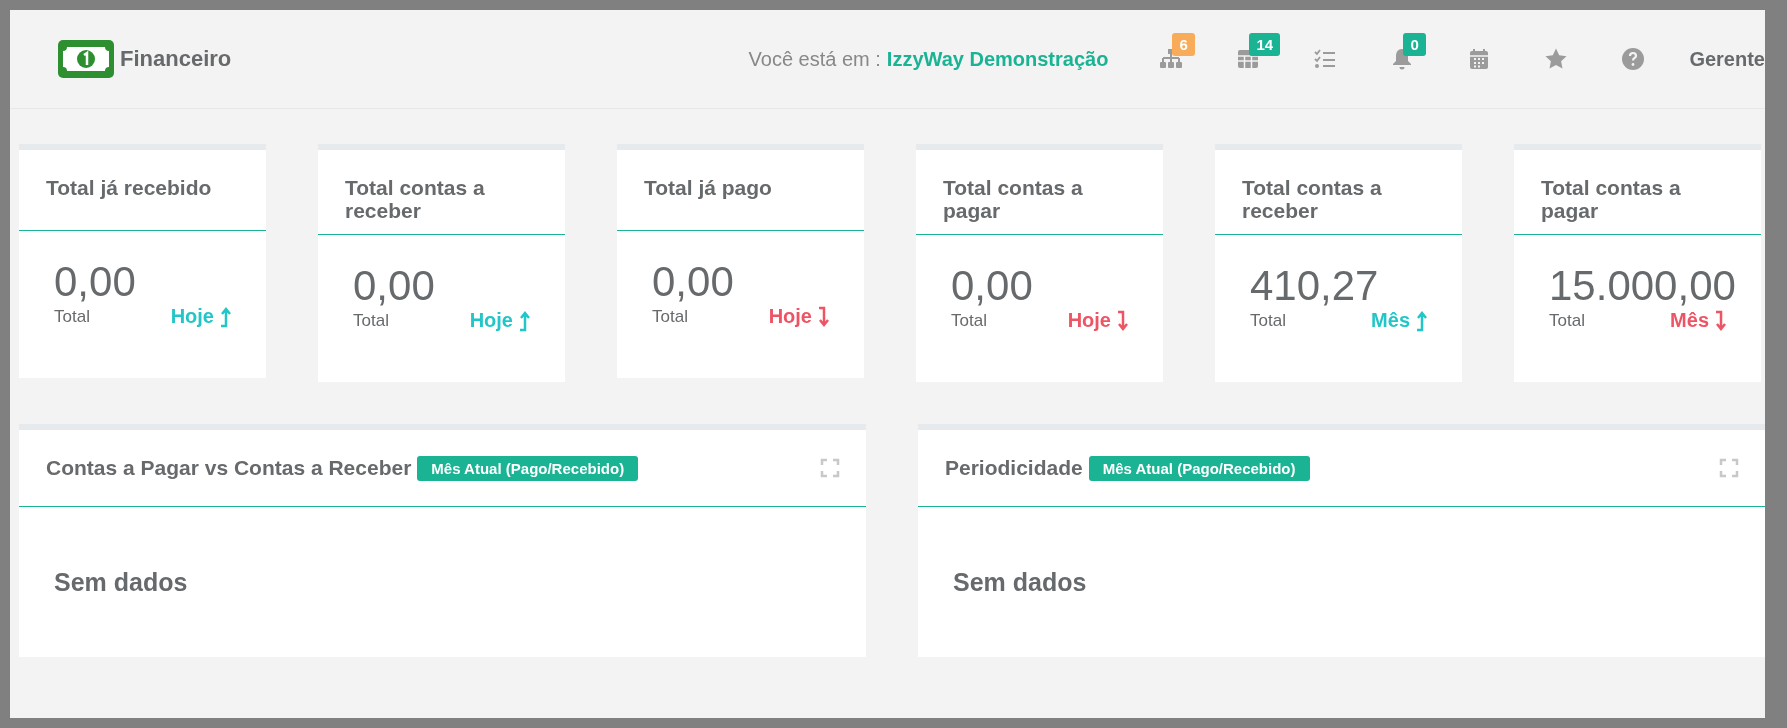  I want to click on stat-value: 15.000,00, so click(1643, 286).